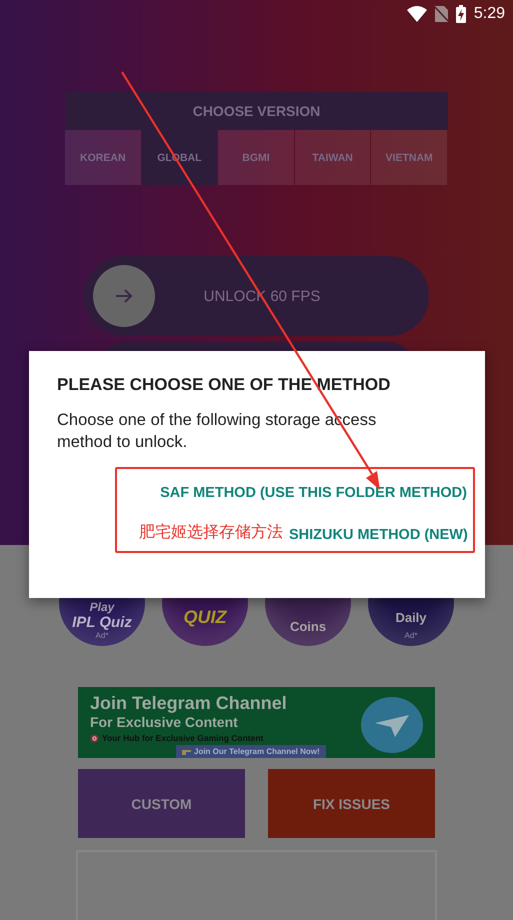 Image resolution: width=513 pixels, height=920 pixels. Describe the element at coordinates (308, 626) in the screenshot. I see `promo-text: Coins` at that location.